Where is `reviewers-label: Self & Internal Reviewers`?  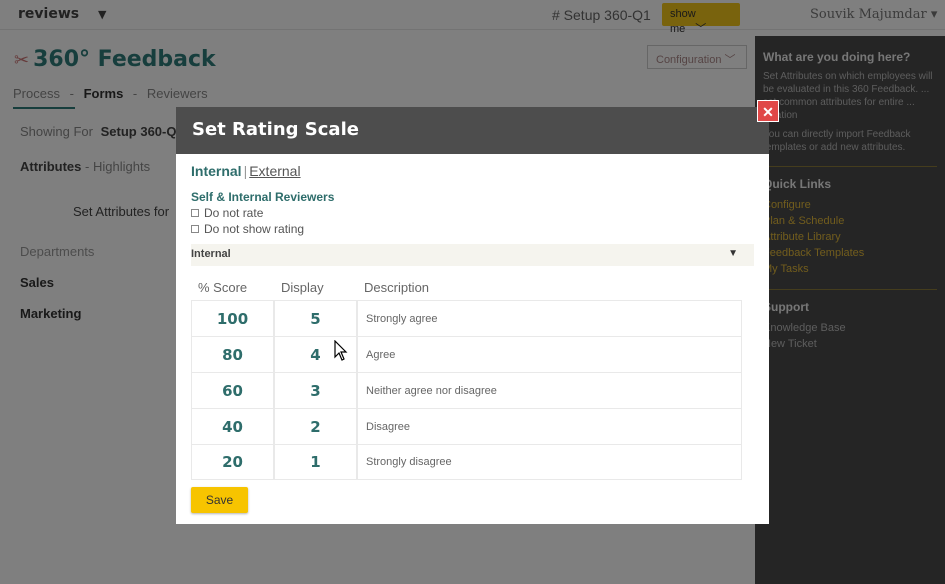 reviewers-label: Self & Internal Reviewers is located at coordinates (263, 197).